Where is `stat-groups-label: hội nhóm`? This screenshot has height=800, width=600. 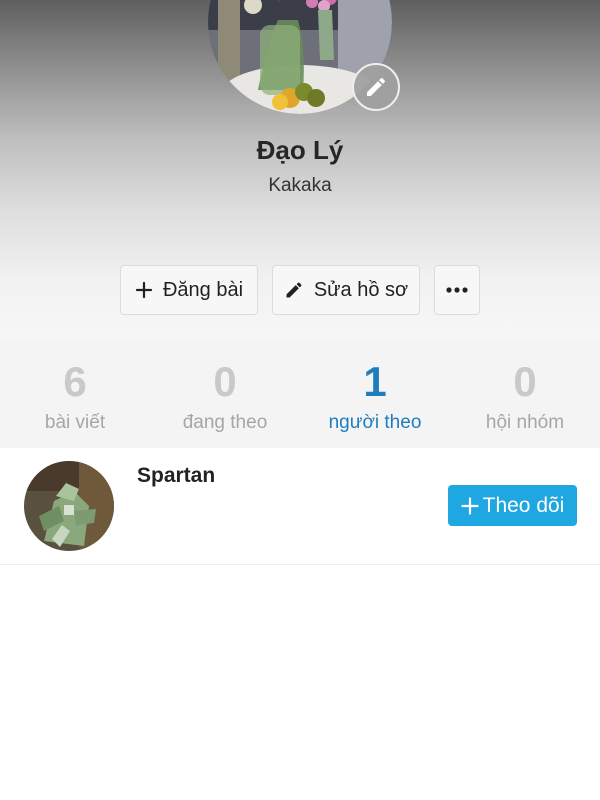 stat-groups-label: hội nhóm is located at coordinates (525, 422).